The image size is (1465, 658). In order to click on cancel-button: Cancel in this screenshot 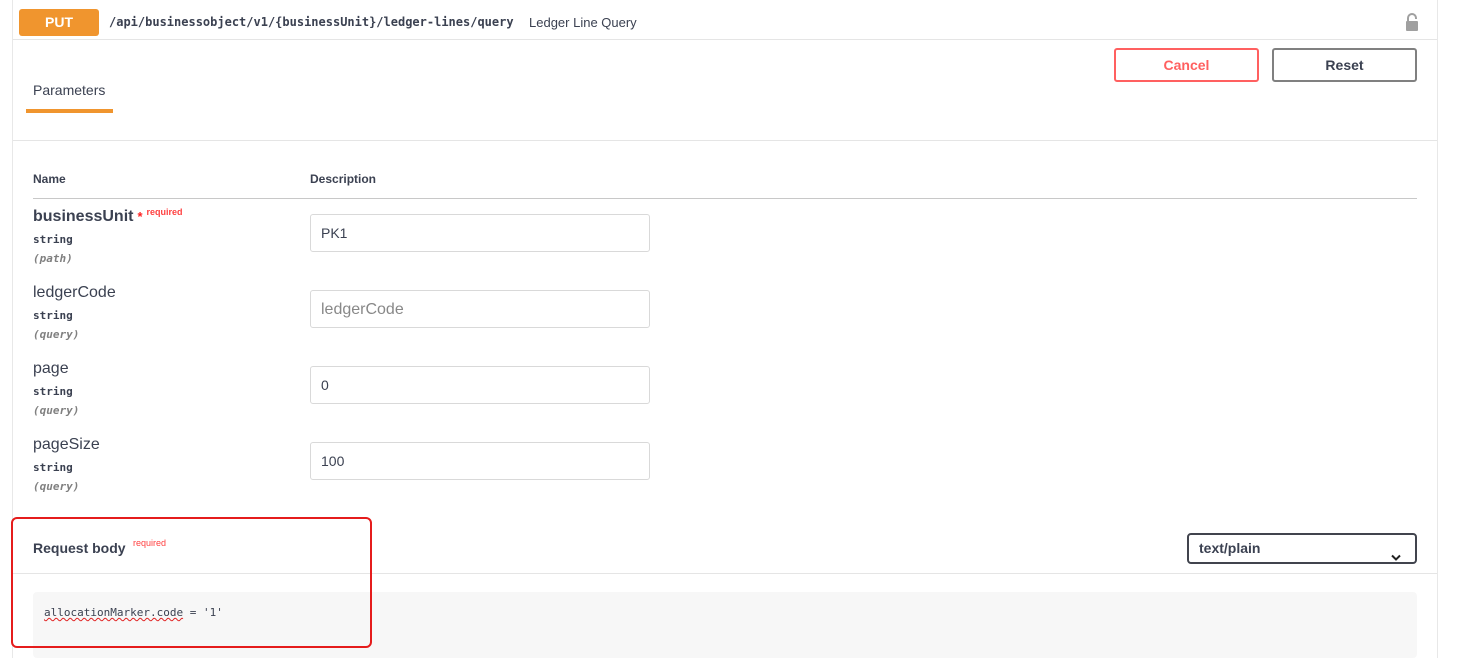, I will do `click(1186, 65)`.